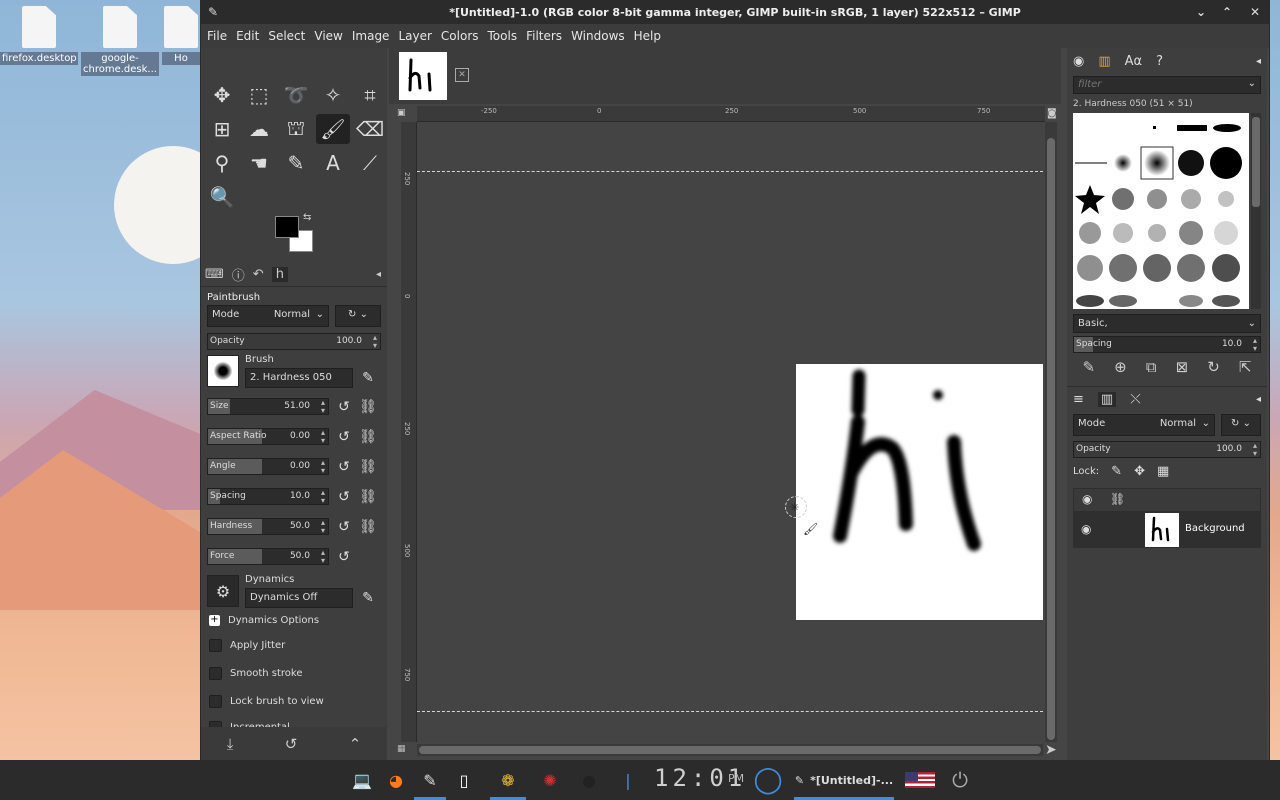 This screenshot has height=800, width=1280. What do you see at coordinates (1133, 61) in the screenshot?
I see `fonts-tab-icon: Aα` at bounding box center [1133, 61].